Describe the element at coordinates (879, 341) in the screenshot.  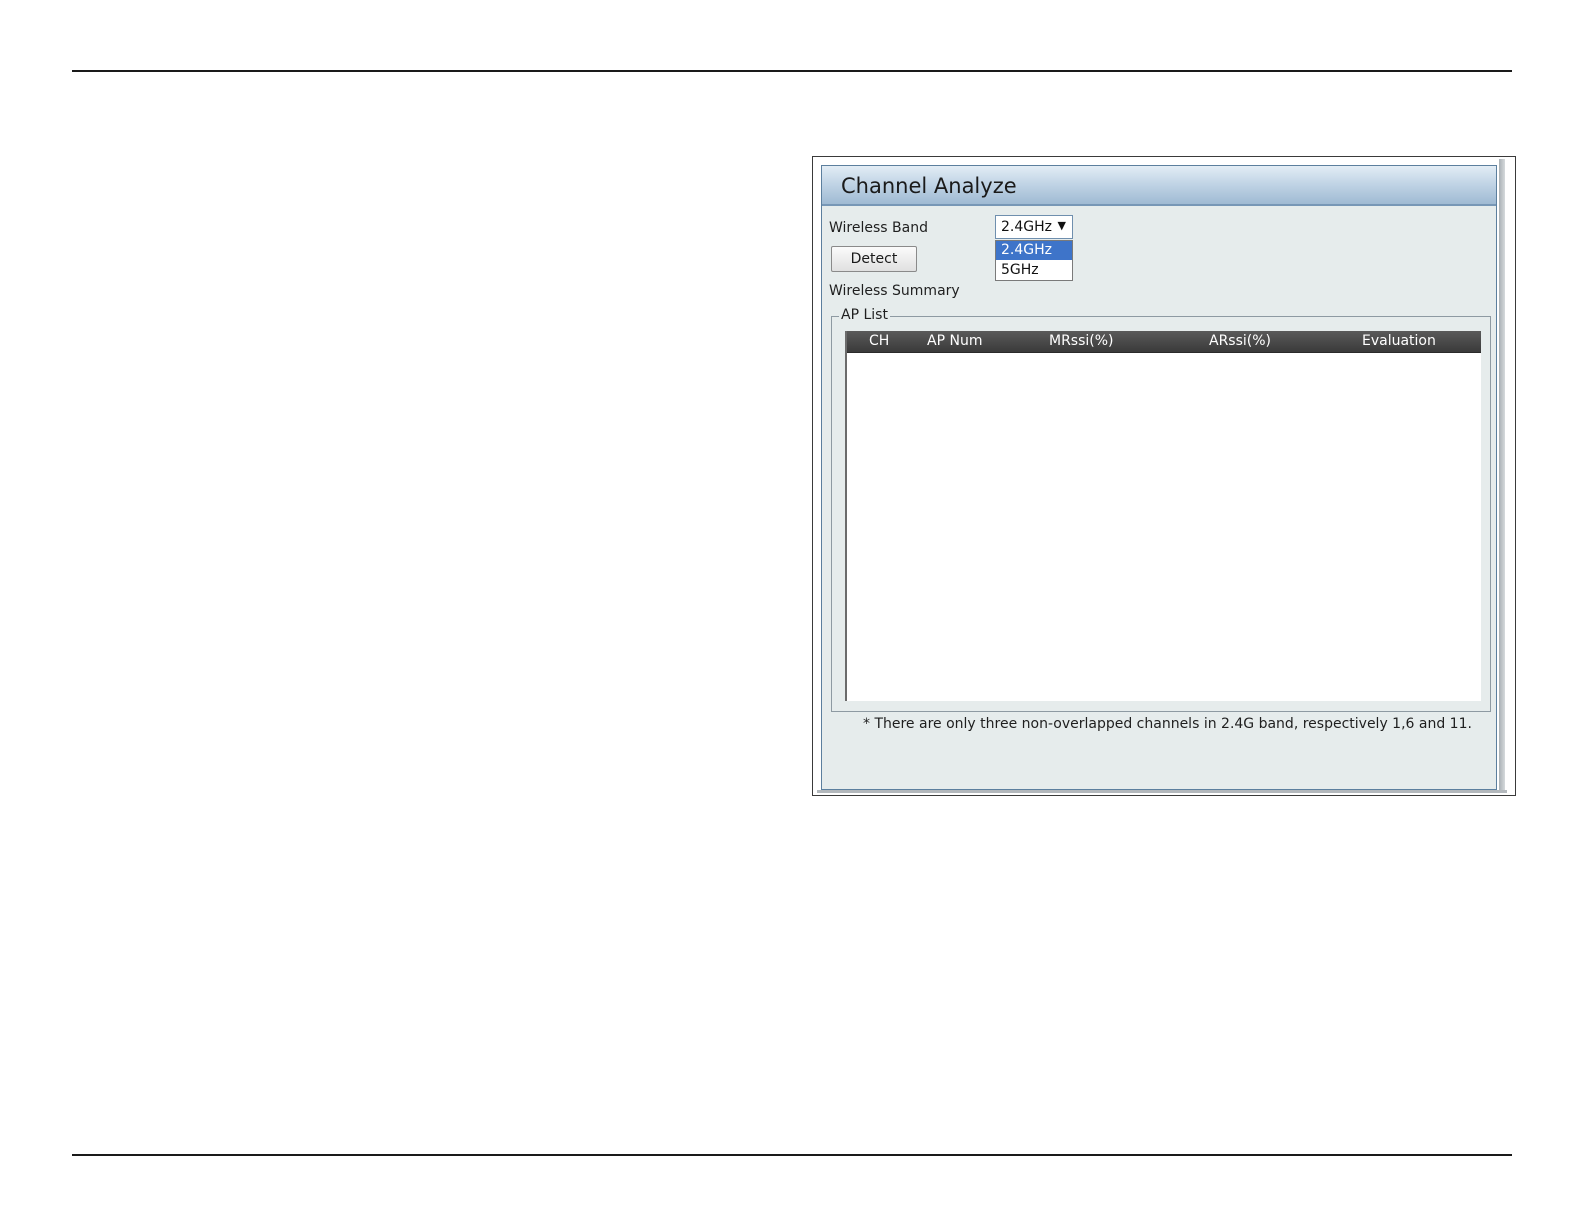
I see `column-header-ch: CH` at that location.